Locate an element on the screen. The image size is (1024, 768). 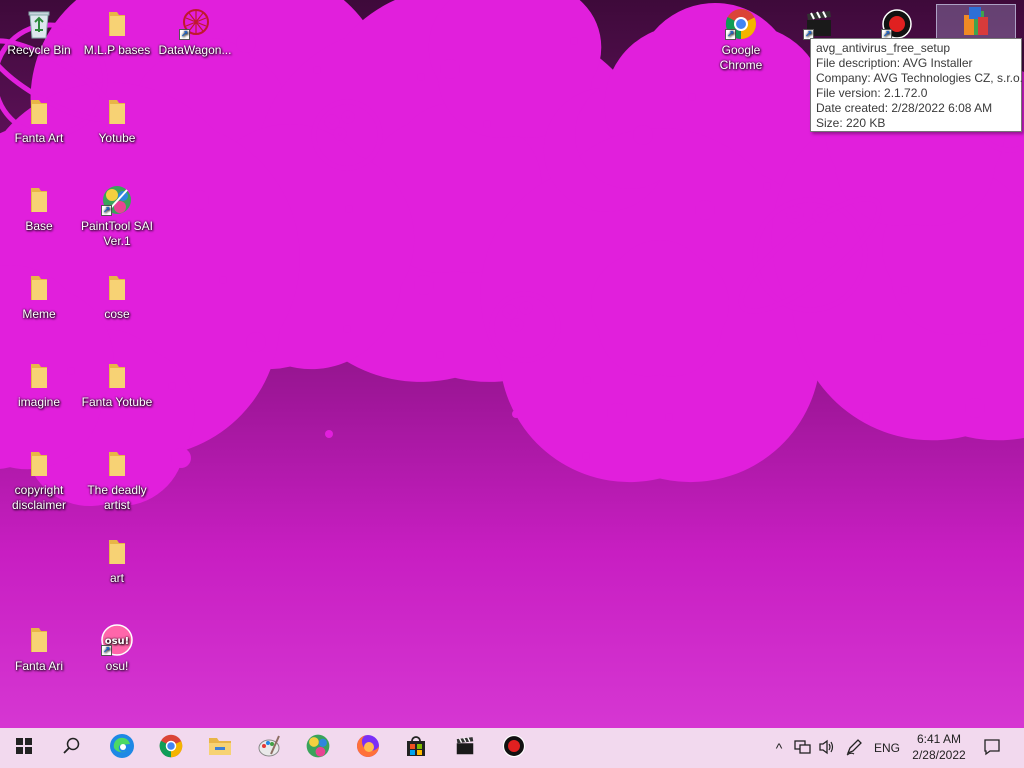
desktop-icon-label: Fanta Art is located at coordinates (39, 138).